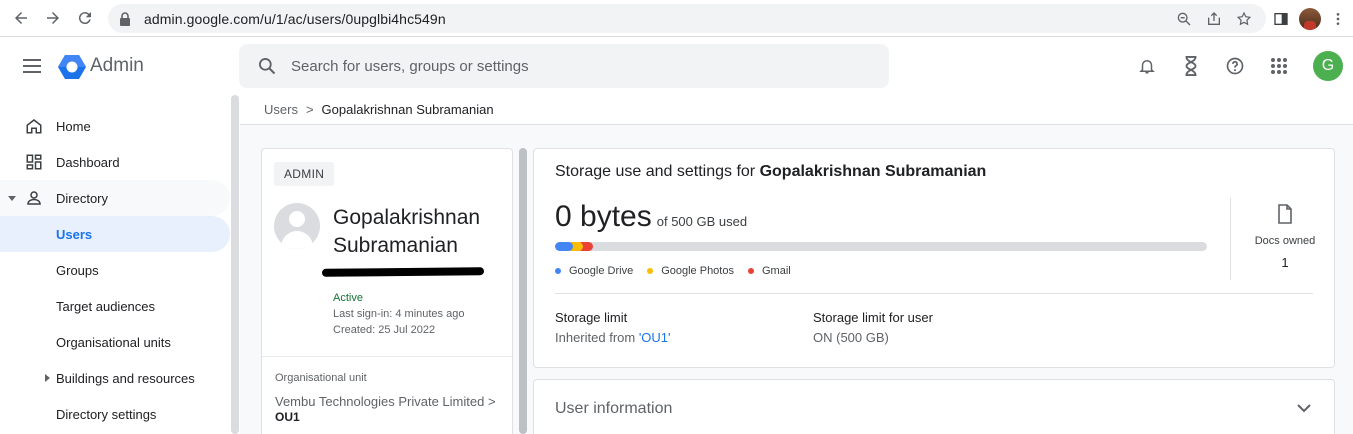  What do you see at coordinates (106, 414) in the screenshot?
I see `sidebar-item-label: Directory settings` at bounding box center [106, 414].